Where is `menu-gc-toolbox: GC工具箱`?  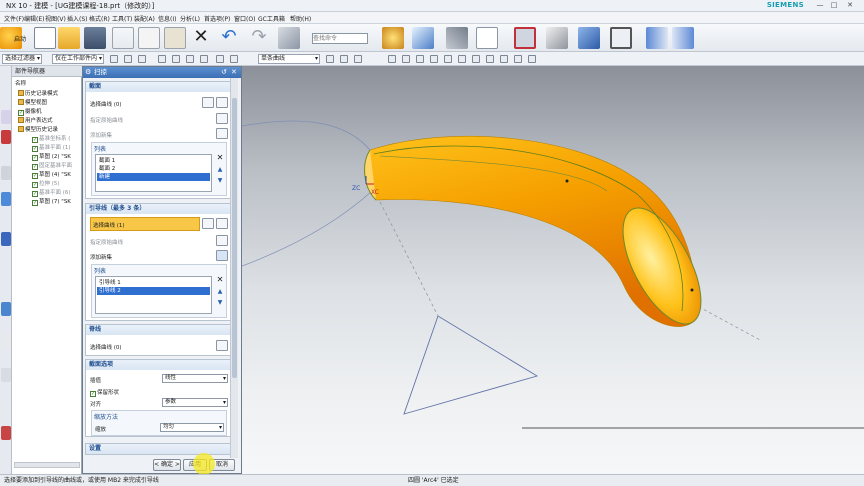
menu-gc-toolbox: GC工具箱 is located at coordinates (271, 18).